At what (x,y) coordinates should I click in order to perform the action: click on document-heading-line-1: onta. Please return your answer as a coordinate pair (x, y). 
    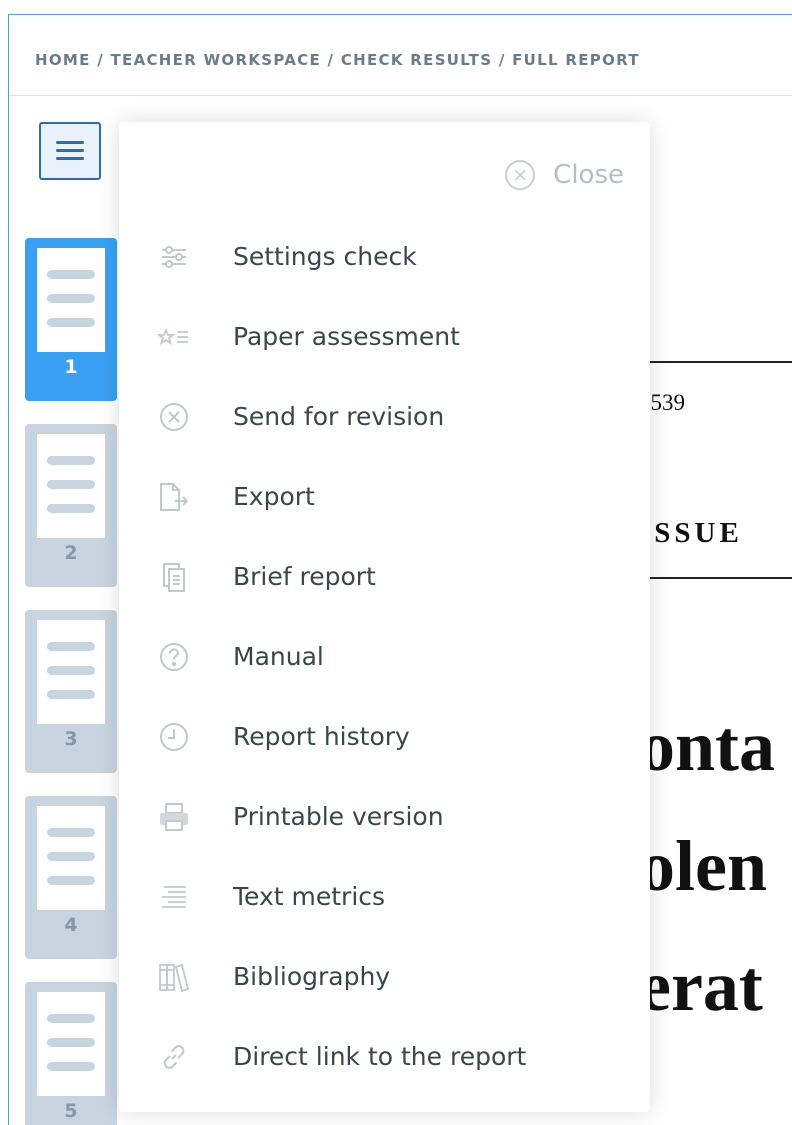
    Looking at the image, I should click on (707, 746).